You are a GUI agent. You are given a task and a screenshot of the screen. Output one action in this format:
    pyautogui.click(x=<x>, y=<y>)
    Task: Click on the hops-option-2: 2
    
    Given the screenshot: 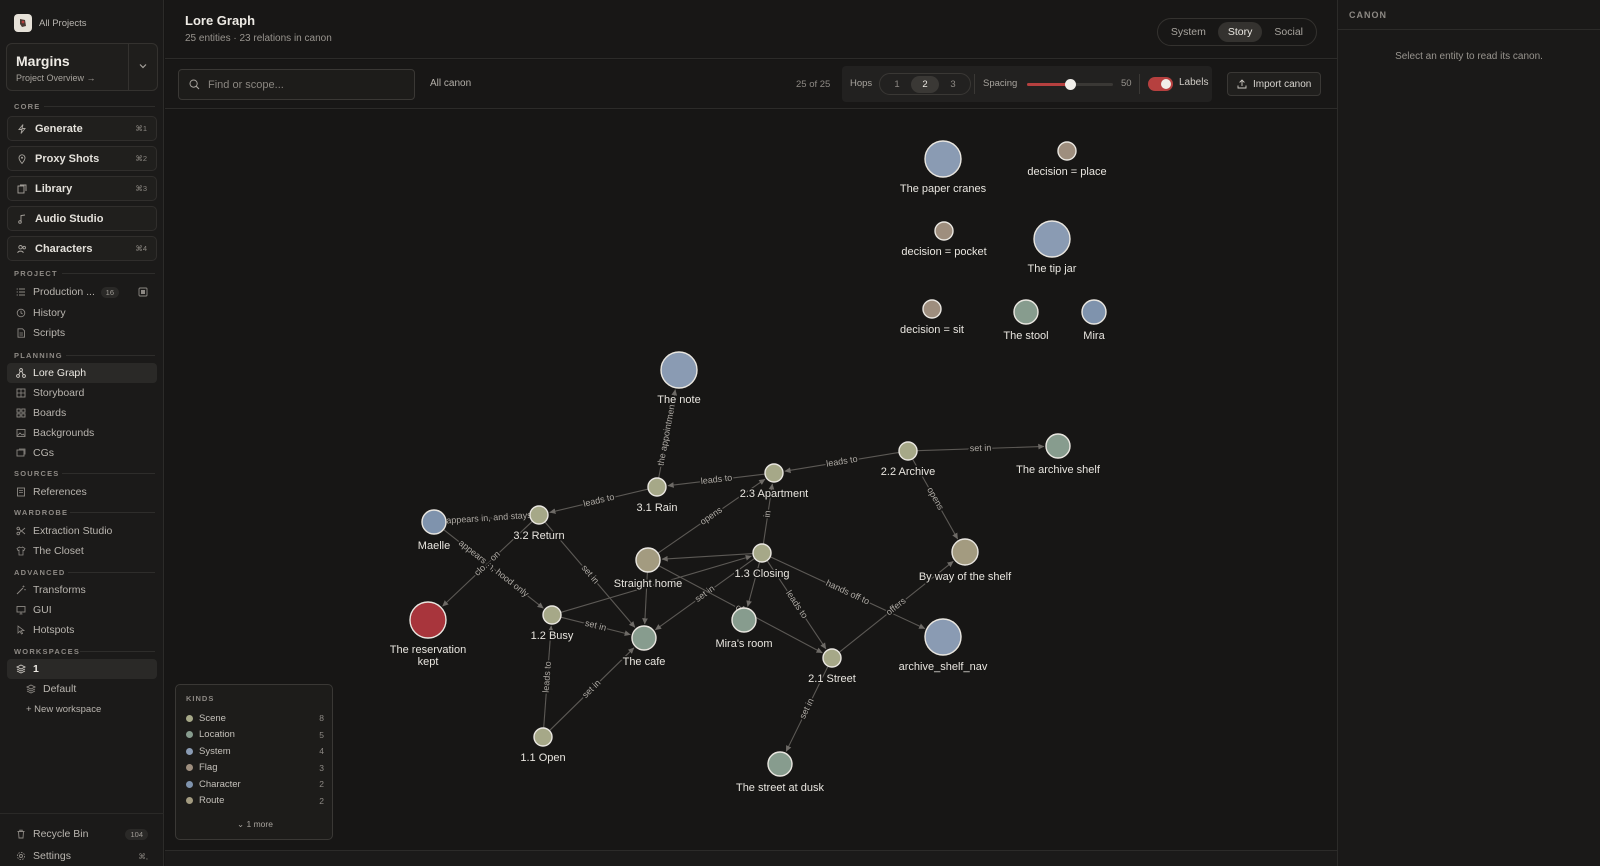 What is the action you would take?
    pyautogui.click(x=925, y=84)
    